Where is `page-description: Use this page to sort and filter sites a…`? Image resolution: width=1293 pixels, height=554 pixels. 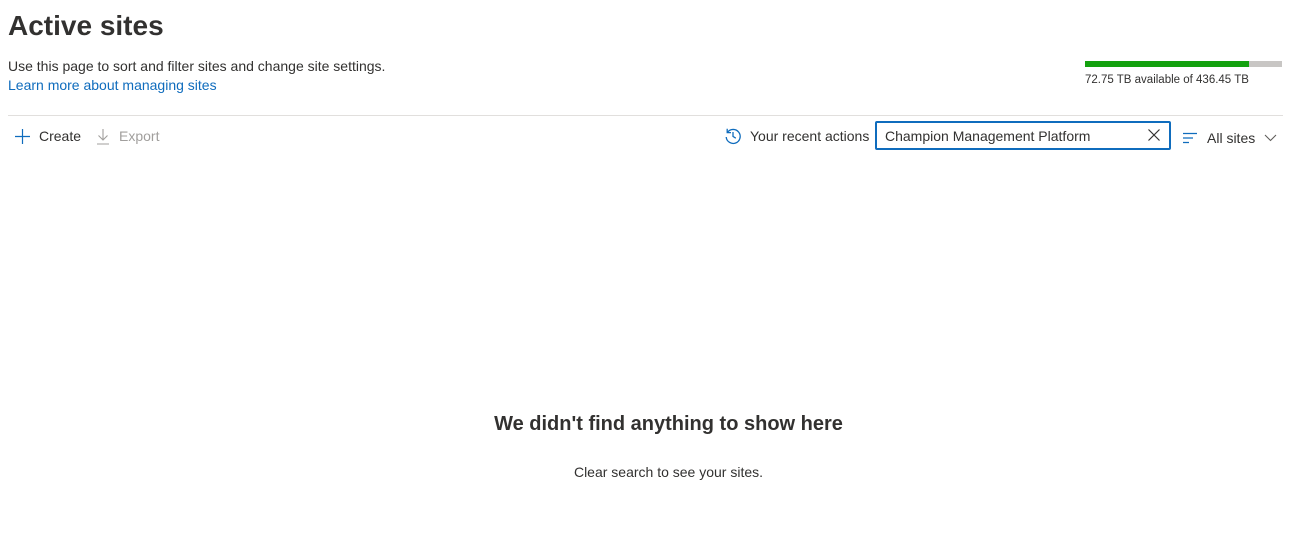 page-description: Use this page to sort and filter sites a… is located at coordinates (197, 66).